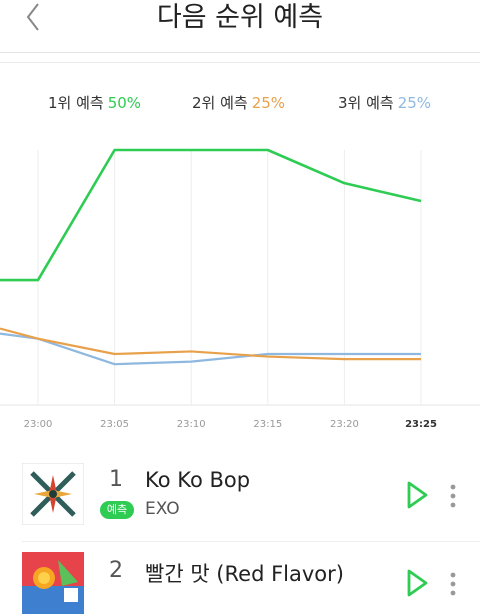 The height and width of the screenshot is (614, 480). I want to click on page-title: 다음 순위 예측, so click(240, 17).